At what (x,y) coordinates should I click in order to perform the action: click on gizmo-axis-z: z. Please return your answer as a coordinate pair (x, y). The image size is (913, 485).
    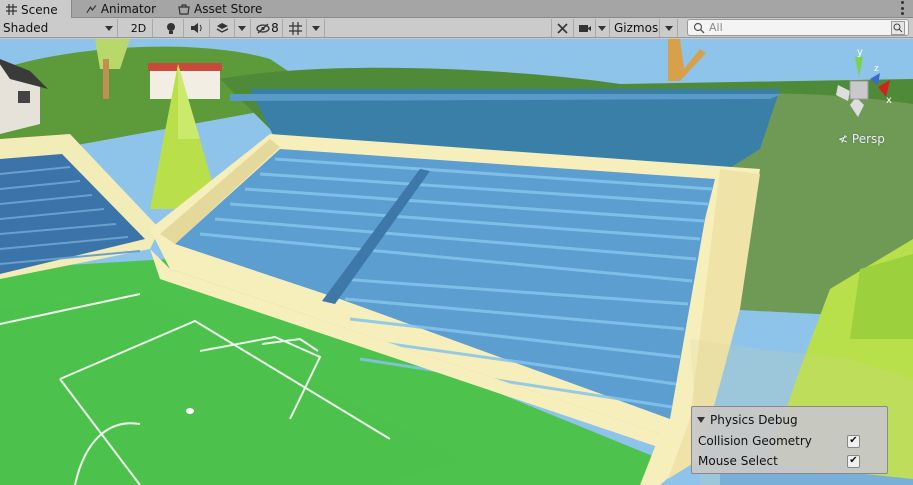
    Looking at the image, I should click on (876, 69).